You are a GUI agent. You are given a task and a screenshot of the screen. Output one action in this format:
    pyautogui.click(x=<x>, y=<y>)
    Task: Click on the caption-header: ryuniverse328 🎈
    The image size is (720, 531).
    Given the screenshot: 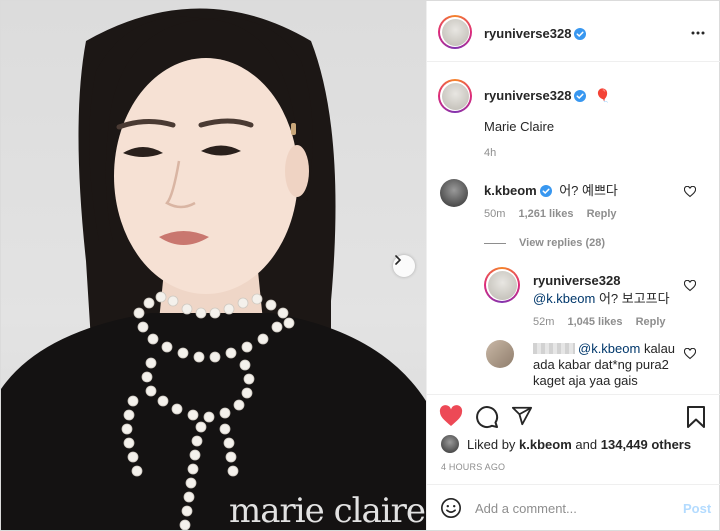 What is the action you would take?
    pyautogui.click(x=547, y=97)
    